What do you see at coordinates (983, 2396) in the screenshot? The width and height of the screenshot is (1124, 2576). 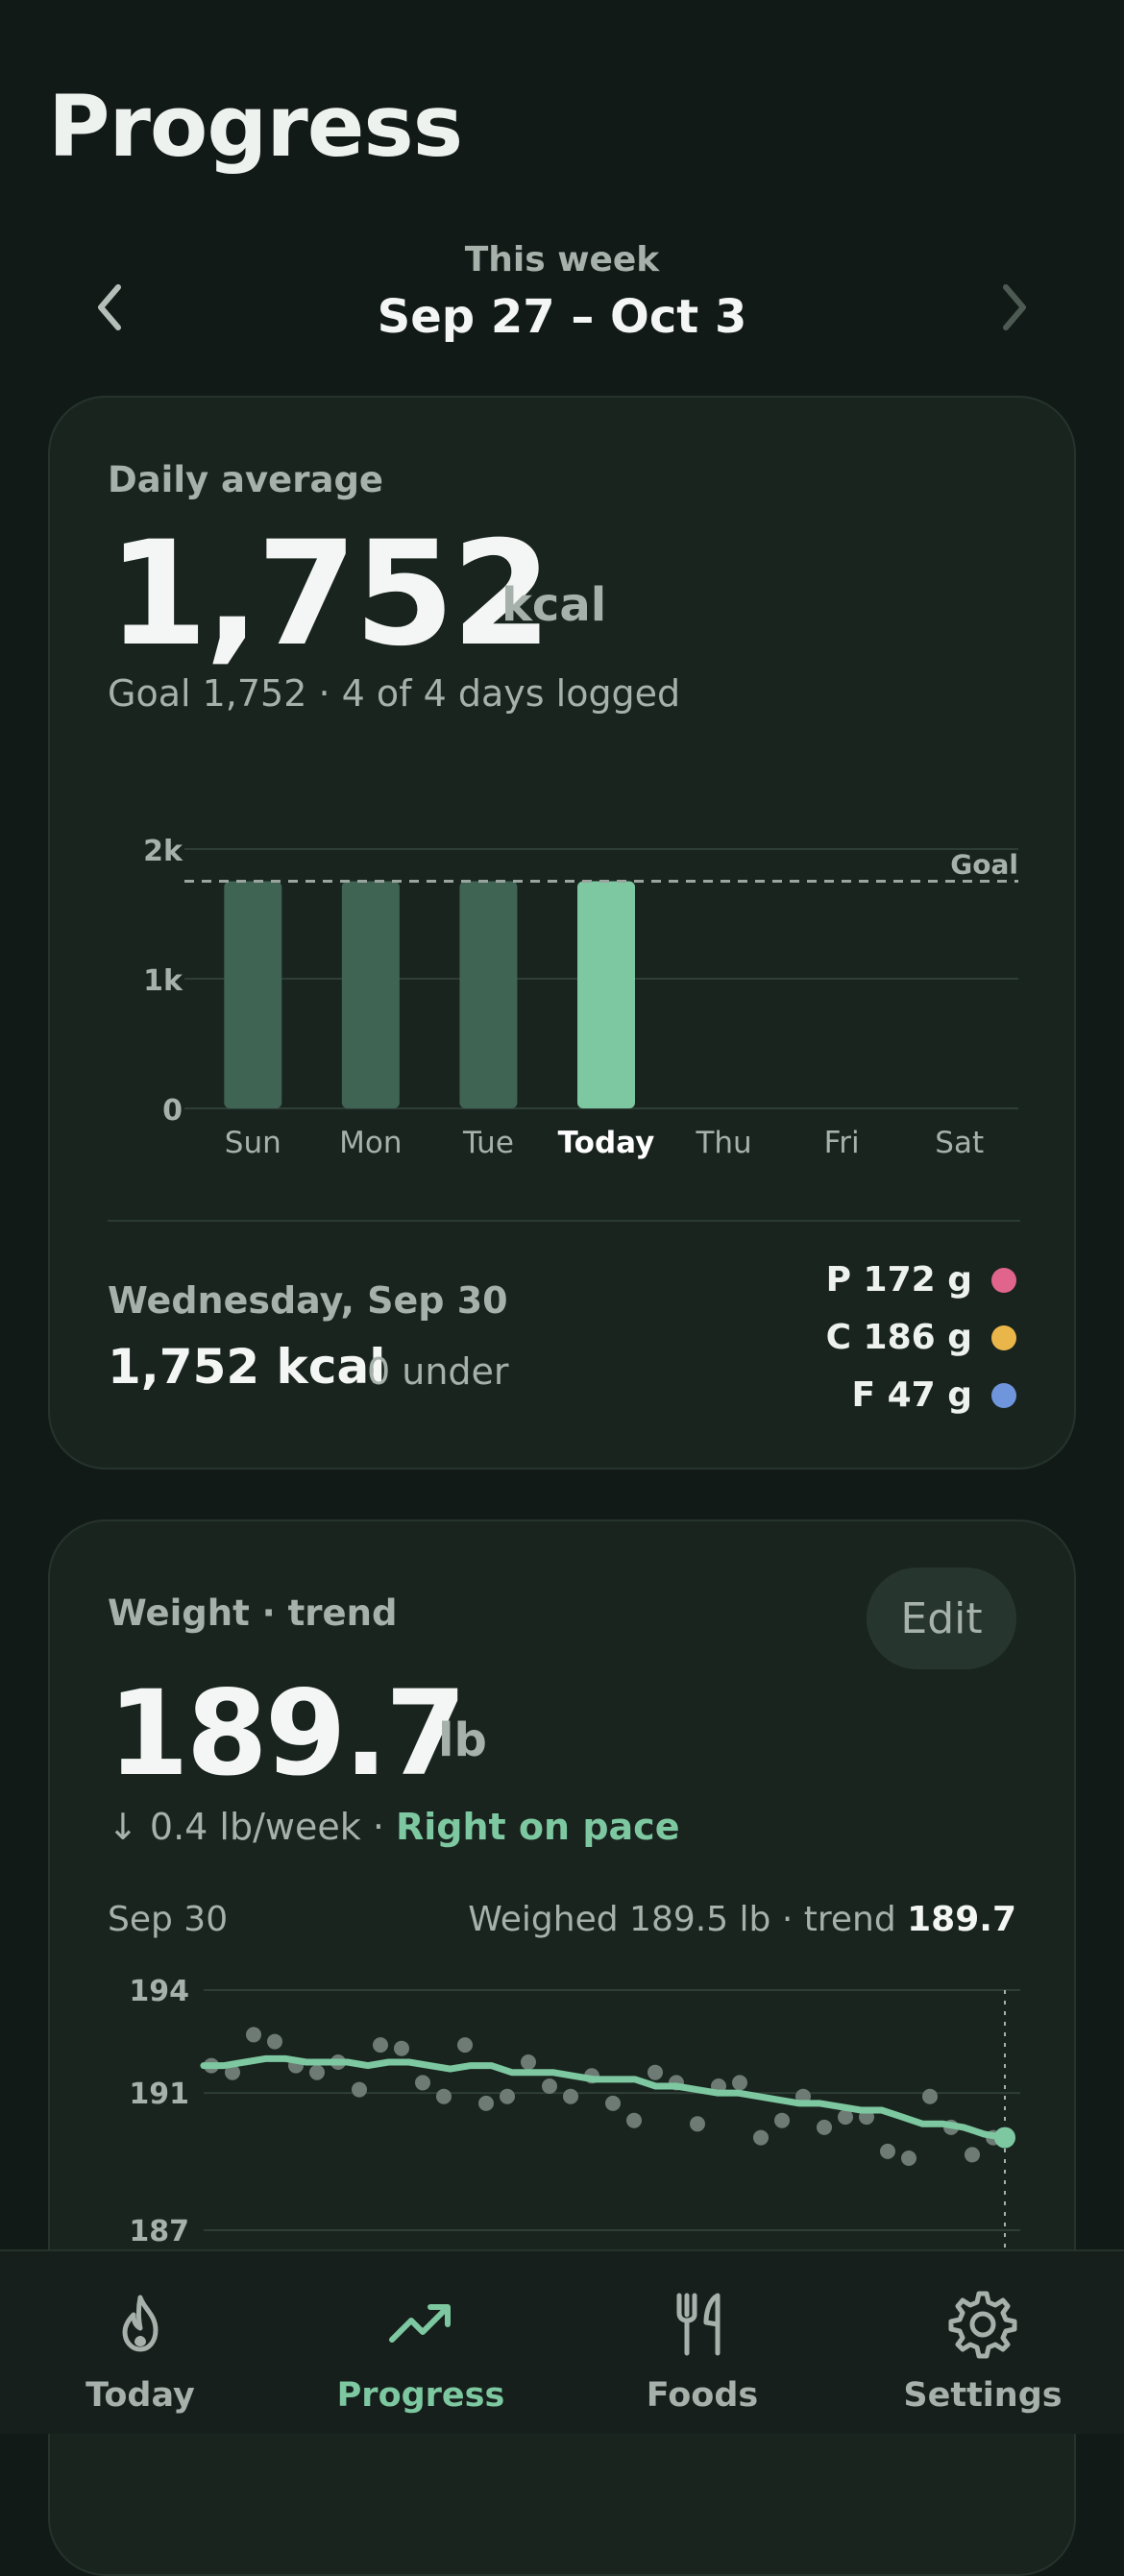 I see `tab-settings-label: Settings` at bounding box center [983, 2396].